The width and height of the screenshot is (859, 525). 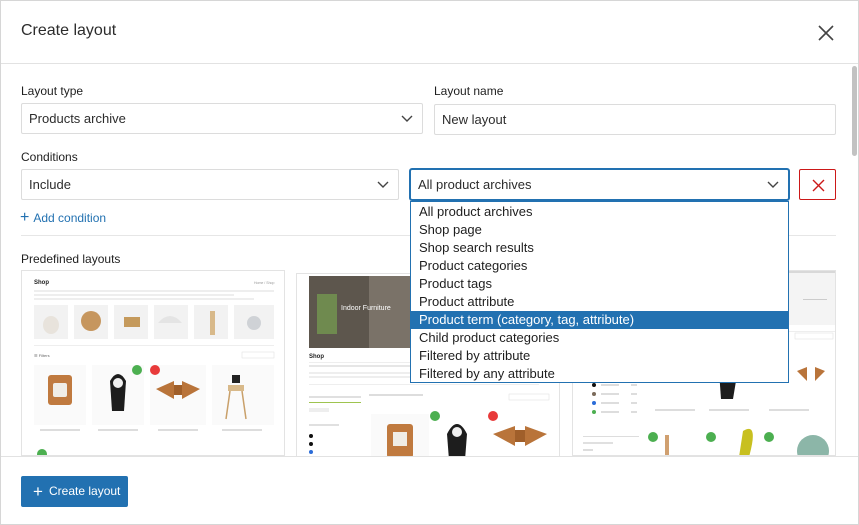 I want to click on predefined-layout-1: Shop Home / Shop ☰ Filters, so click(x=153, y=363).